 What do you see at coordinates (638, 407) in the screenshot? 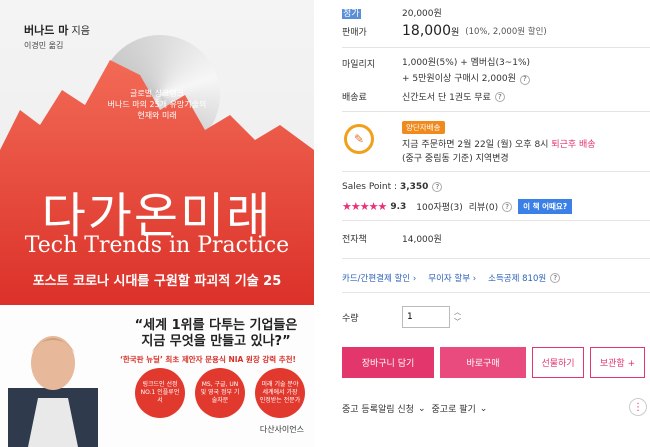
I see `more-options-icon: ⋮` at bounding box center [638, 407].